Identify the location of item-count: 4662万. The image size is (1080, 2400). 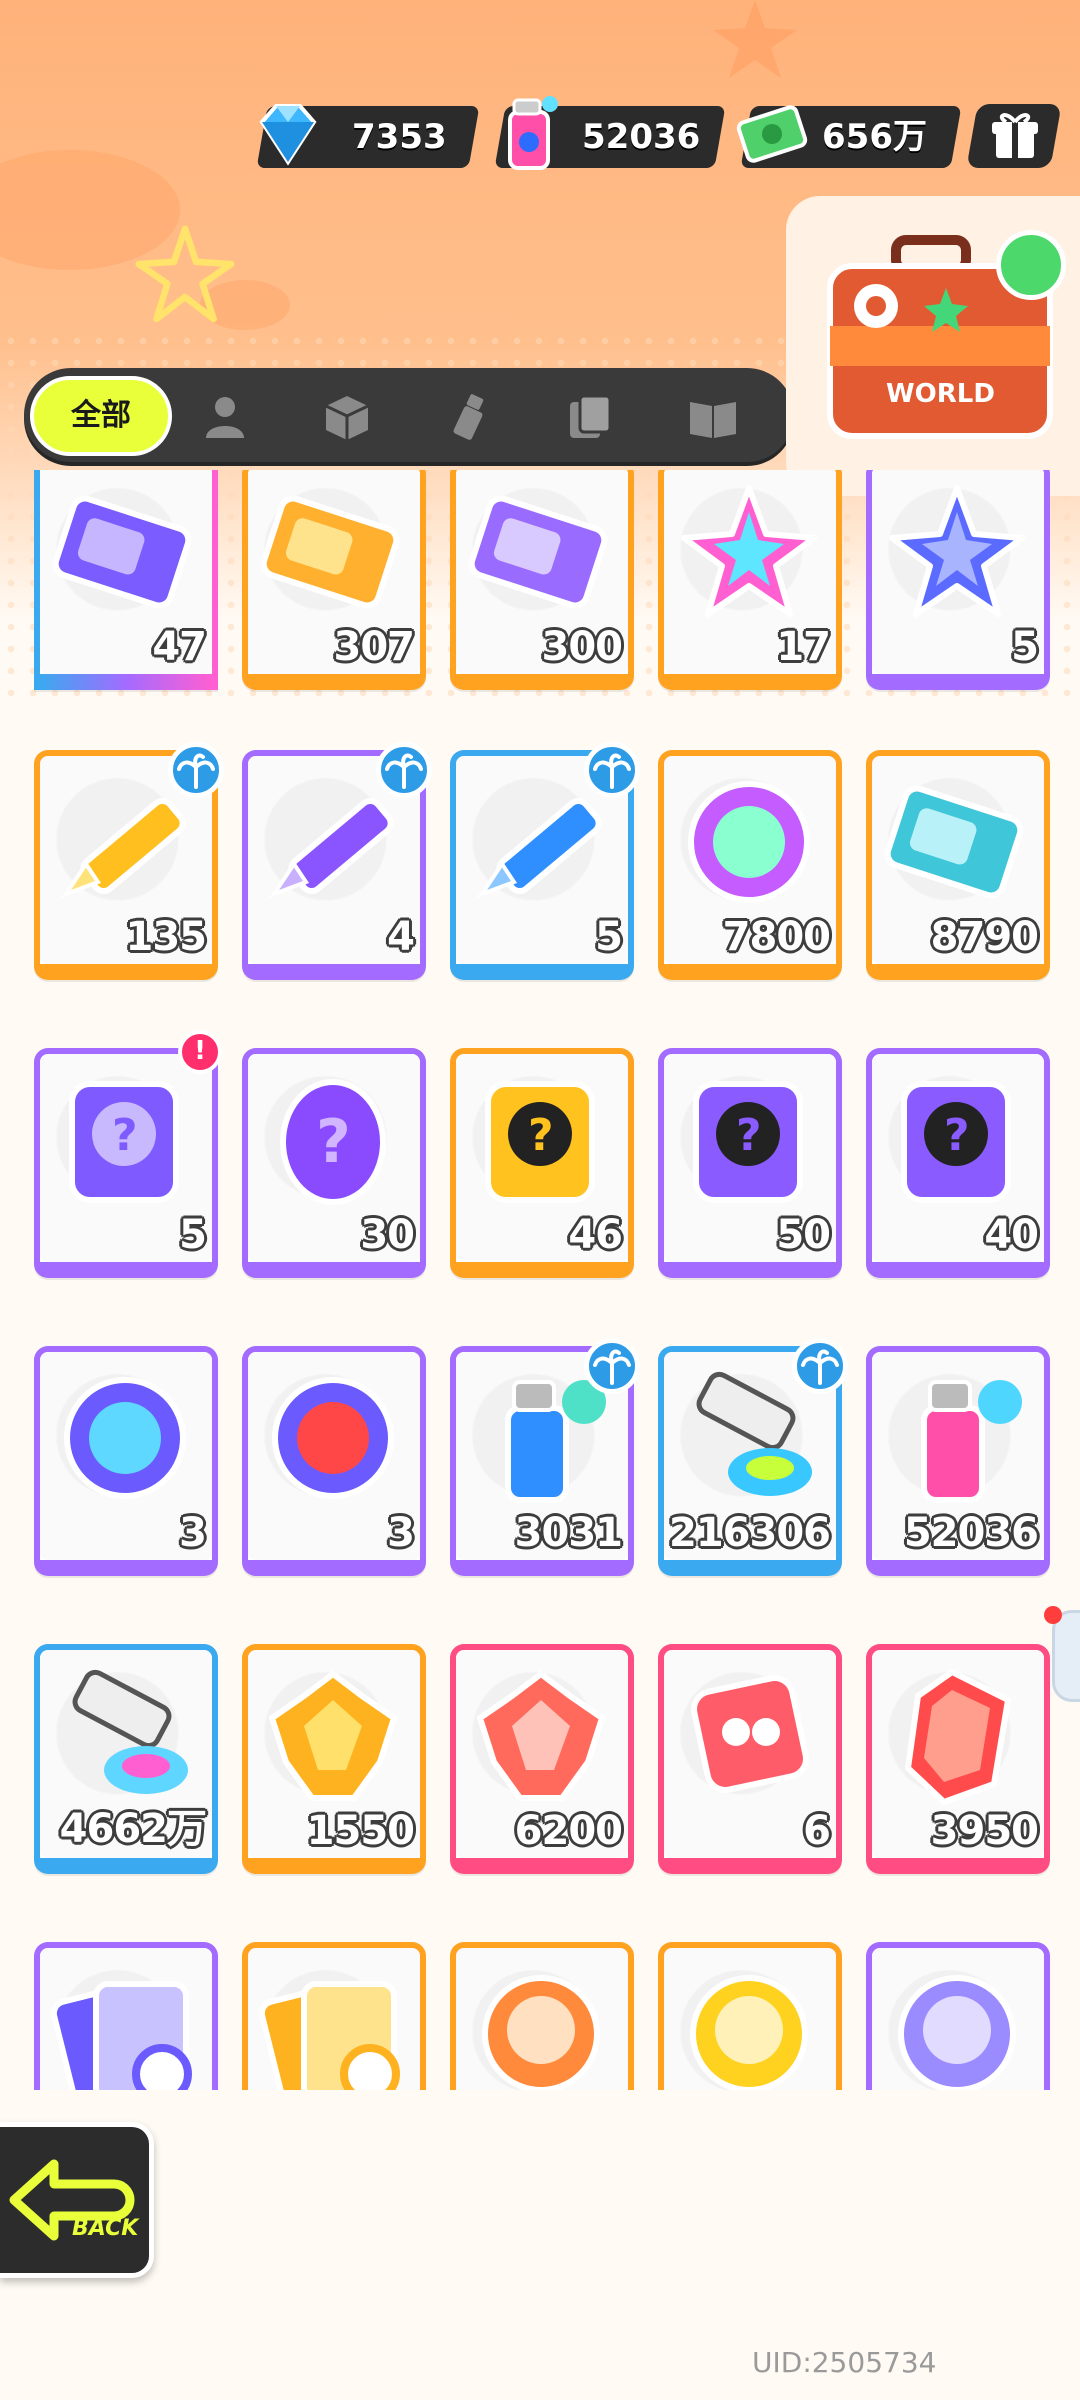
(133, 1829).